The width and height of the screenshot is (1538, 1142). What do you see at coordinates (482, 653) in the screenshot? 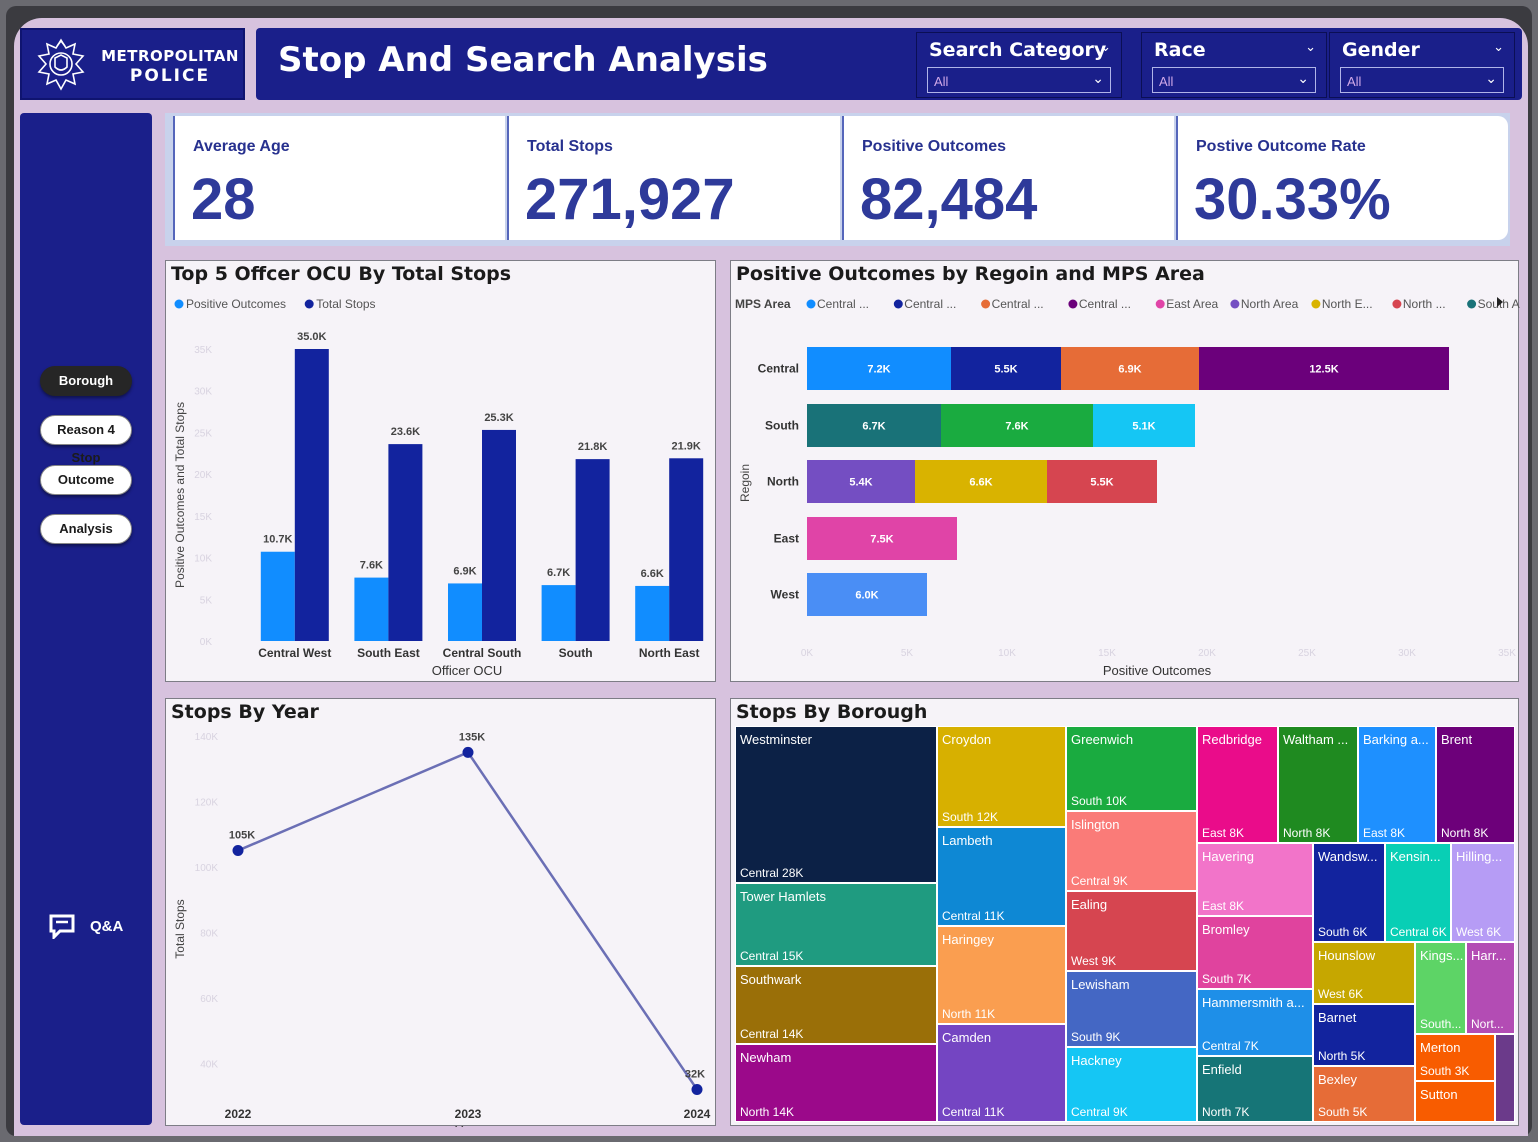
I see `x-tick-label: Central South` at bounding box center [482, 653].